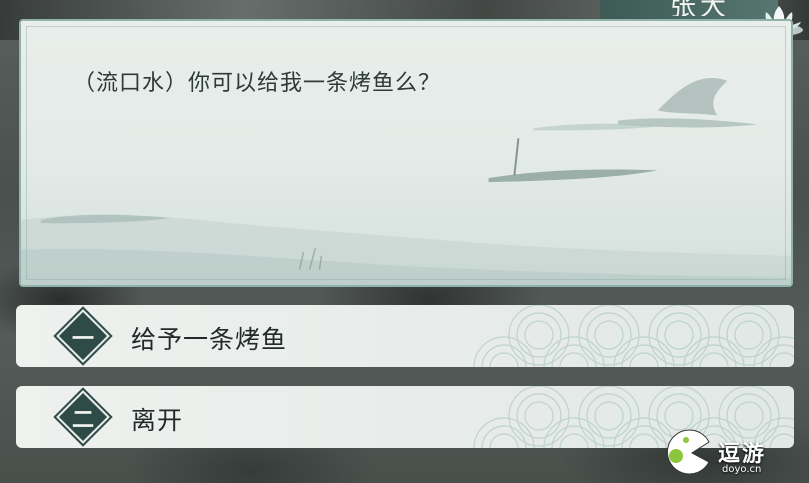 Image resolution: width=809 pixels, height=483 pixels. What do you see at coordinates (82, 420) in the screenshot?
I see `choice-number: 二` at bounding box center [82, 420].